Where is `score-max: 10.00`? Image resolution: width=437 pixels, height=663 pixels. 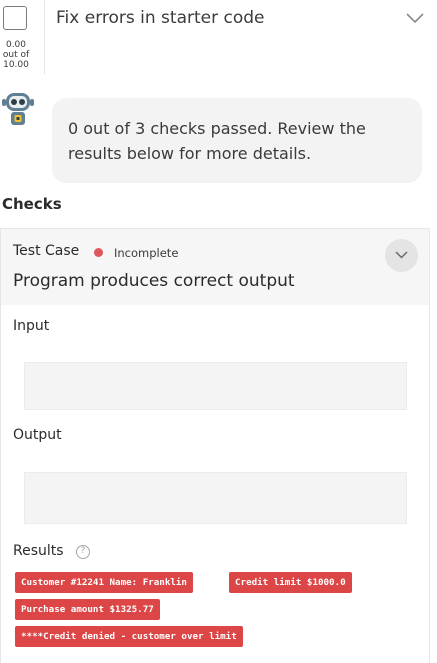
score-max: 10.00 is located at coordinates (16, 65).